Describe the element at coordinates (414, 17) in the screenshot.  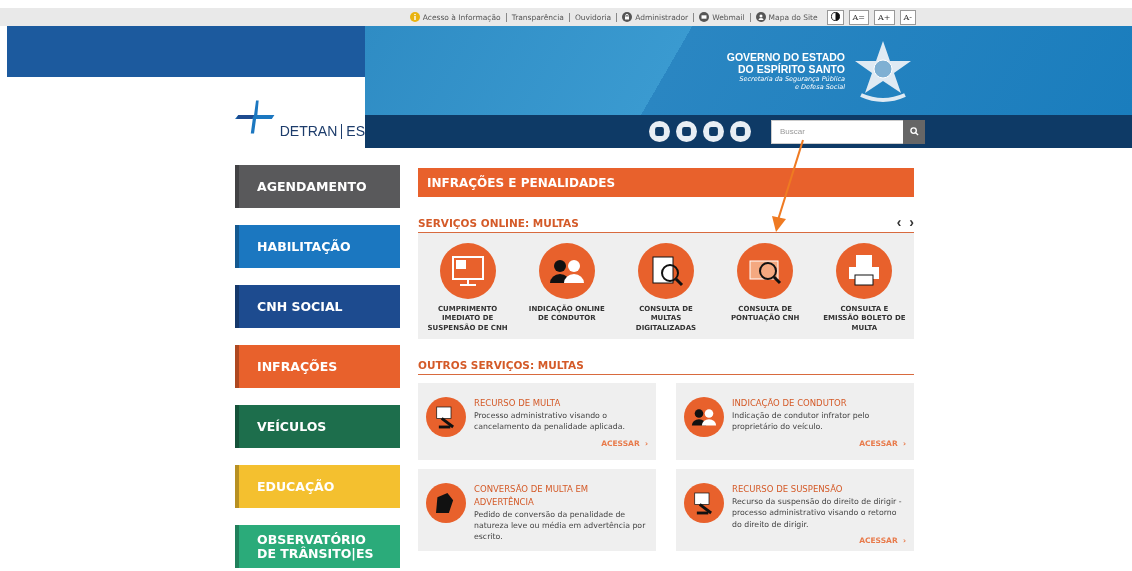
I see `info-icon` at that location.